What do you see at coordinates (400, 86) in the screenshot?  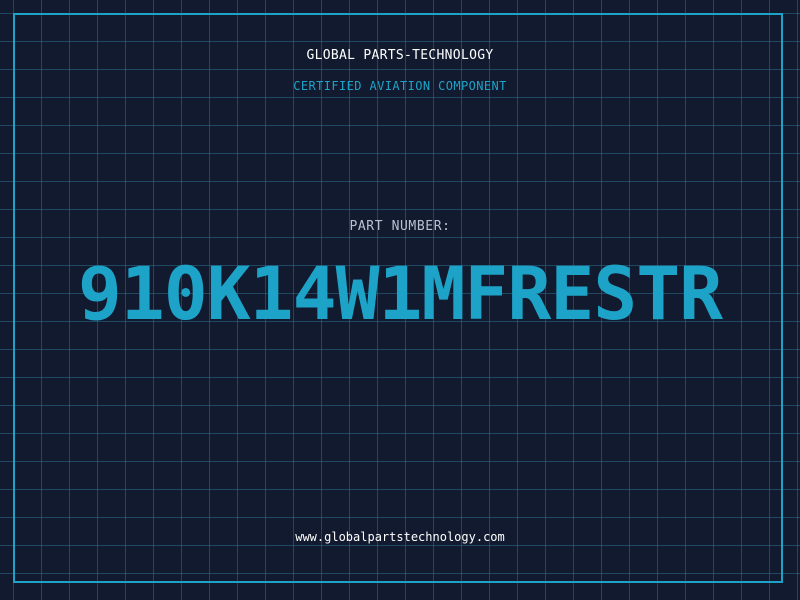 I see `certification-tagline: CERTIFIED AVIATION COMPONENT` at bounding box center [400, 86].